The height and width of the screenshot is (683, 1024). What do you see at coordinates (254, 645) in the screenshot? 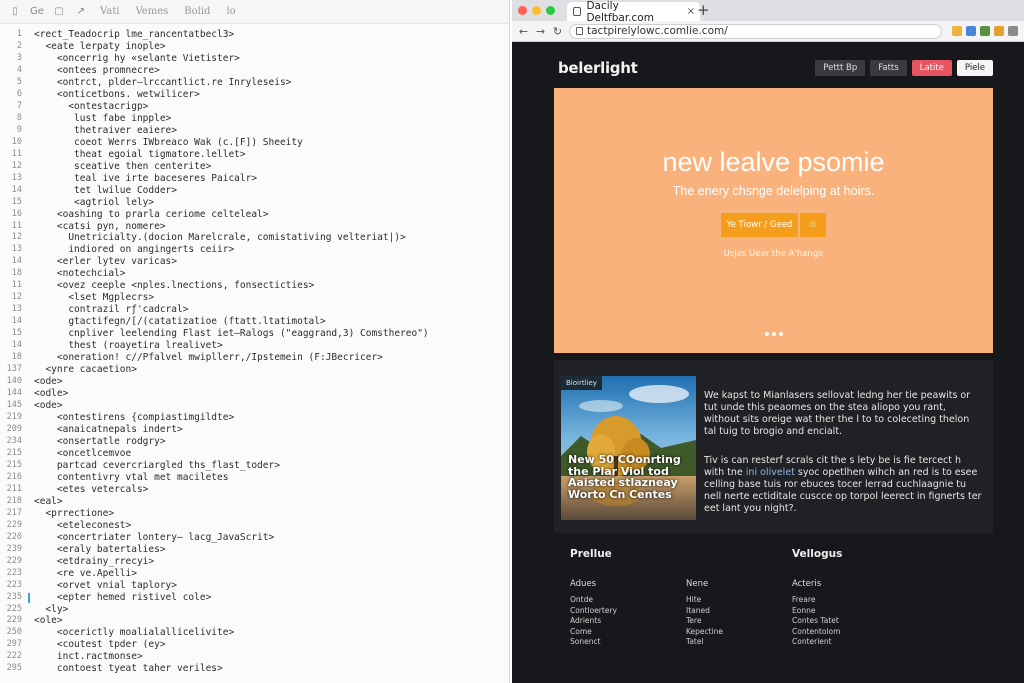
I see `code-line: 297 <coutest tpder (ey>` at bounding box center [254, 645].